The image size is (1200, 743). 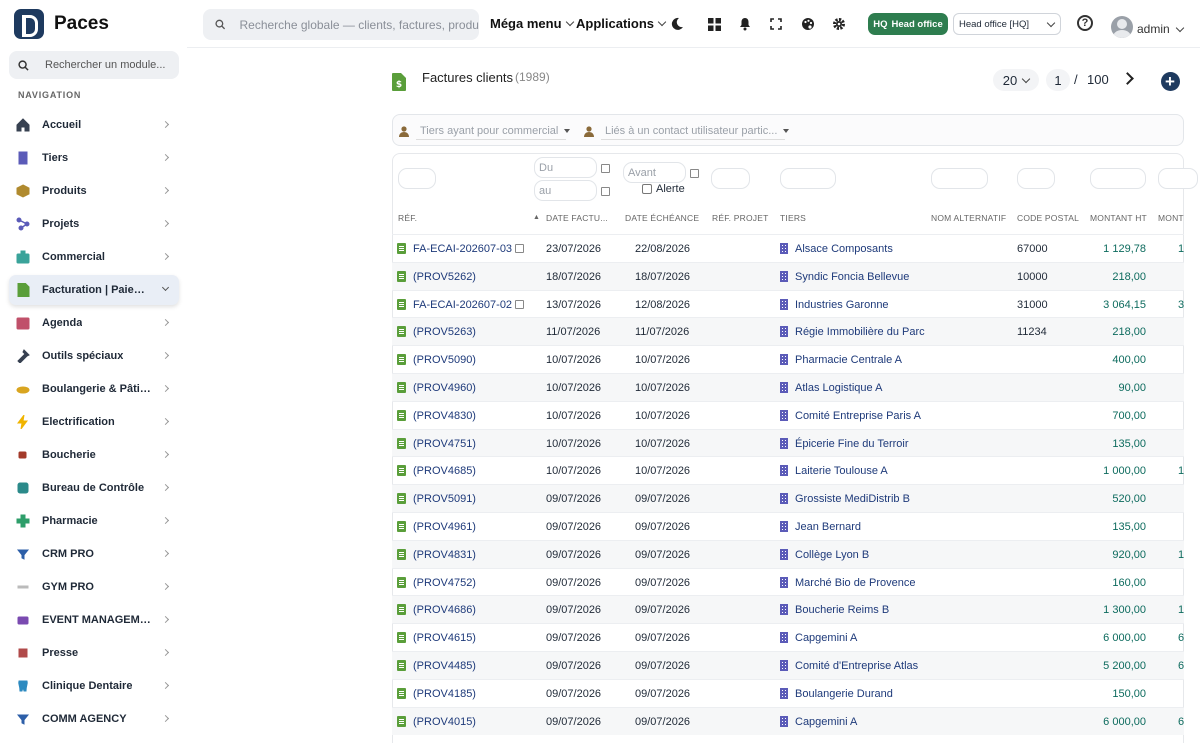 I want to click on col-header-amount-ht: MONTANT HT, so click(x=1118, y=218).